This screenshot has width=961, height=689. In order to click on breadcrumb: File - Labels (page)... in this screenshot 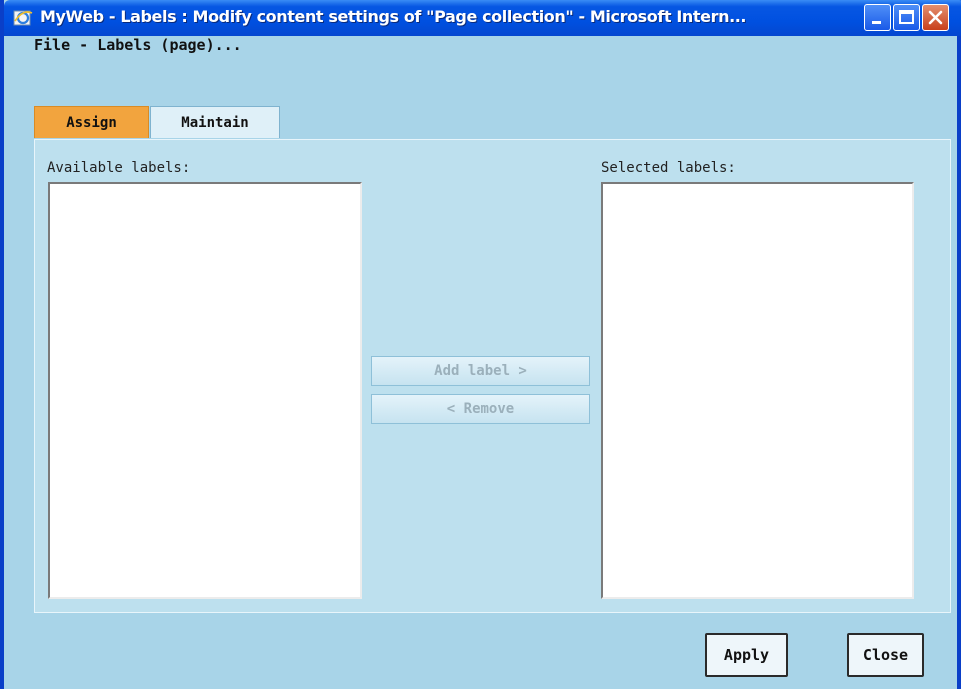, I will do `click(138, 45)`.